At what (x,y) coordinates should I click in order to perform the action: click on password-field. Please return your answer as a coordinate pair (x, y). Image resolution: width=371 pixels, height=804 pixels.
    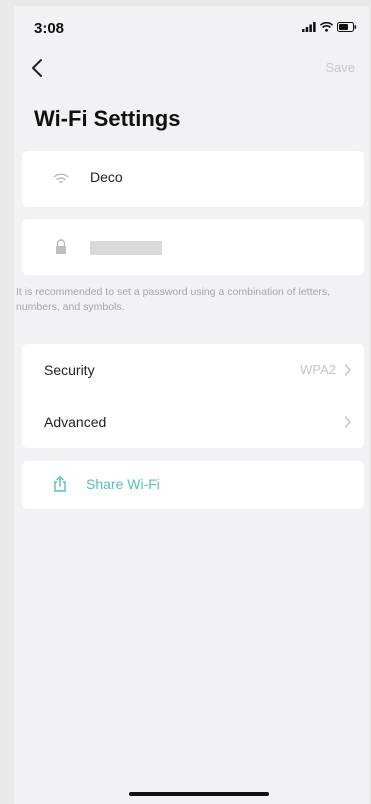
    Looking at the image, I should click on (193, 247).